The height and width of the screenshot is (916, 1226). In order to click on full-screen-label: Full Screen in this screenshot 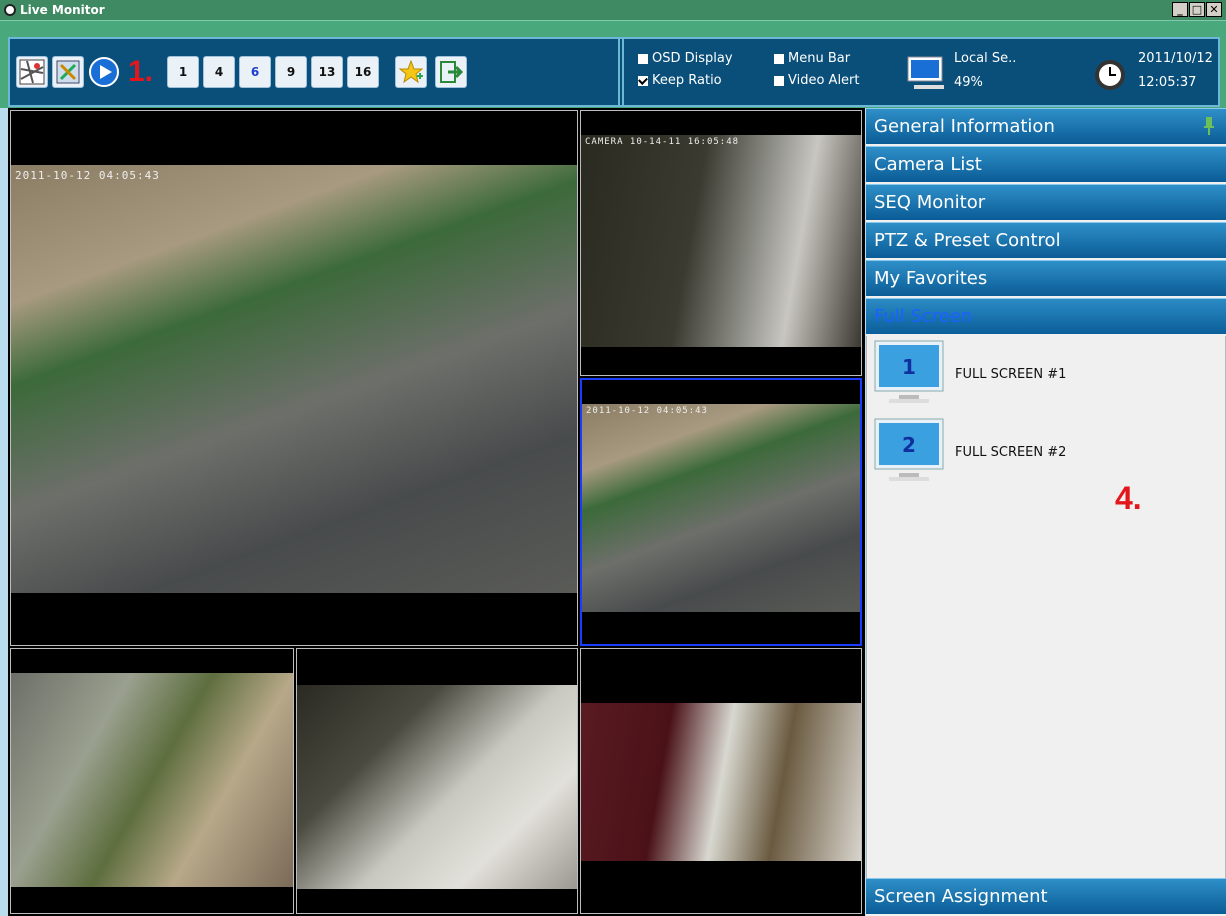, I will do `click(923, 316)`.